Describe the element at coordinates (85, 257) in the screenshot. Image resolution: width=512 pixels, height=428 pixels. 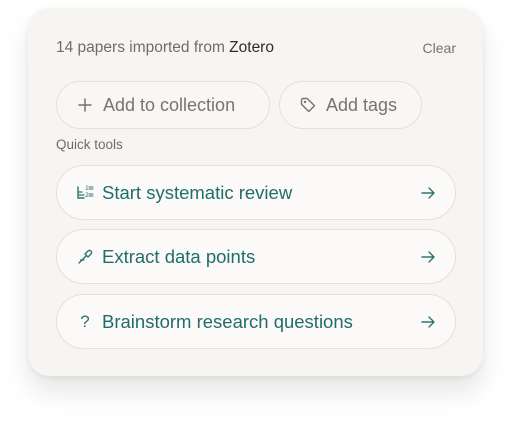
I see `eyedropper-icon` at that location.